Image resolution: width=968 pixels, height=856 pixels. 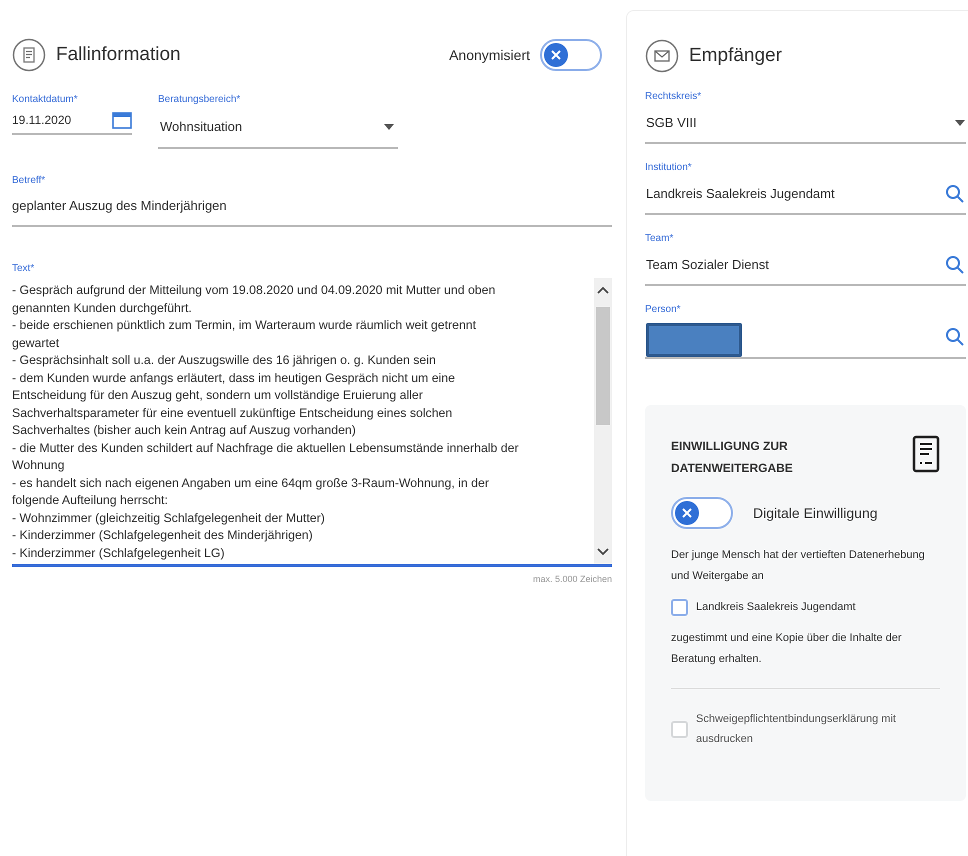 I want to click on field-label: Kontaktdatum*, so click(x=45, y=100).